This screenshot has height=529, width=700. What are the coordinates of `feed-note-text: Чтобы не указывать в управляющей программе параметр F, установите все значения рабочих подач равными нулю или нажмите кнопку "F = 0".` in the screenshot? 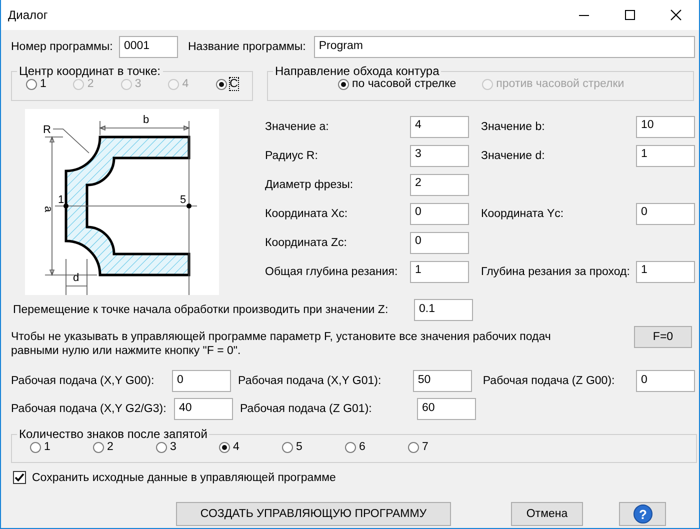 It's located at (281, 344).